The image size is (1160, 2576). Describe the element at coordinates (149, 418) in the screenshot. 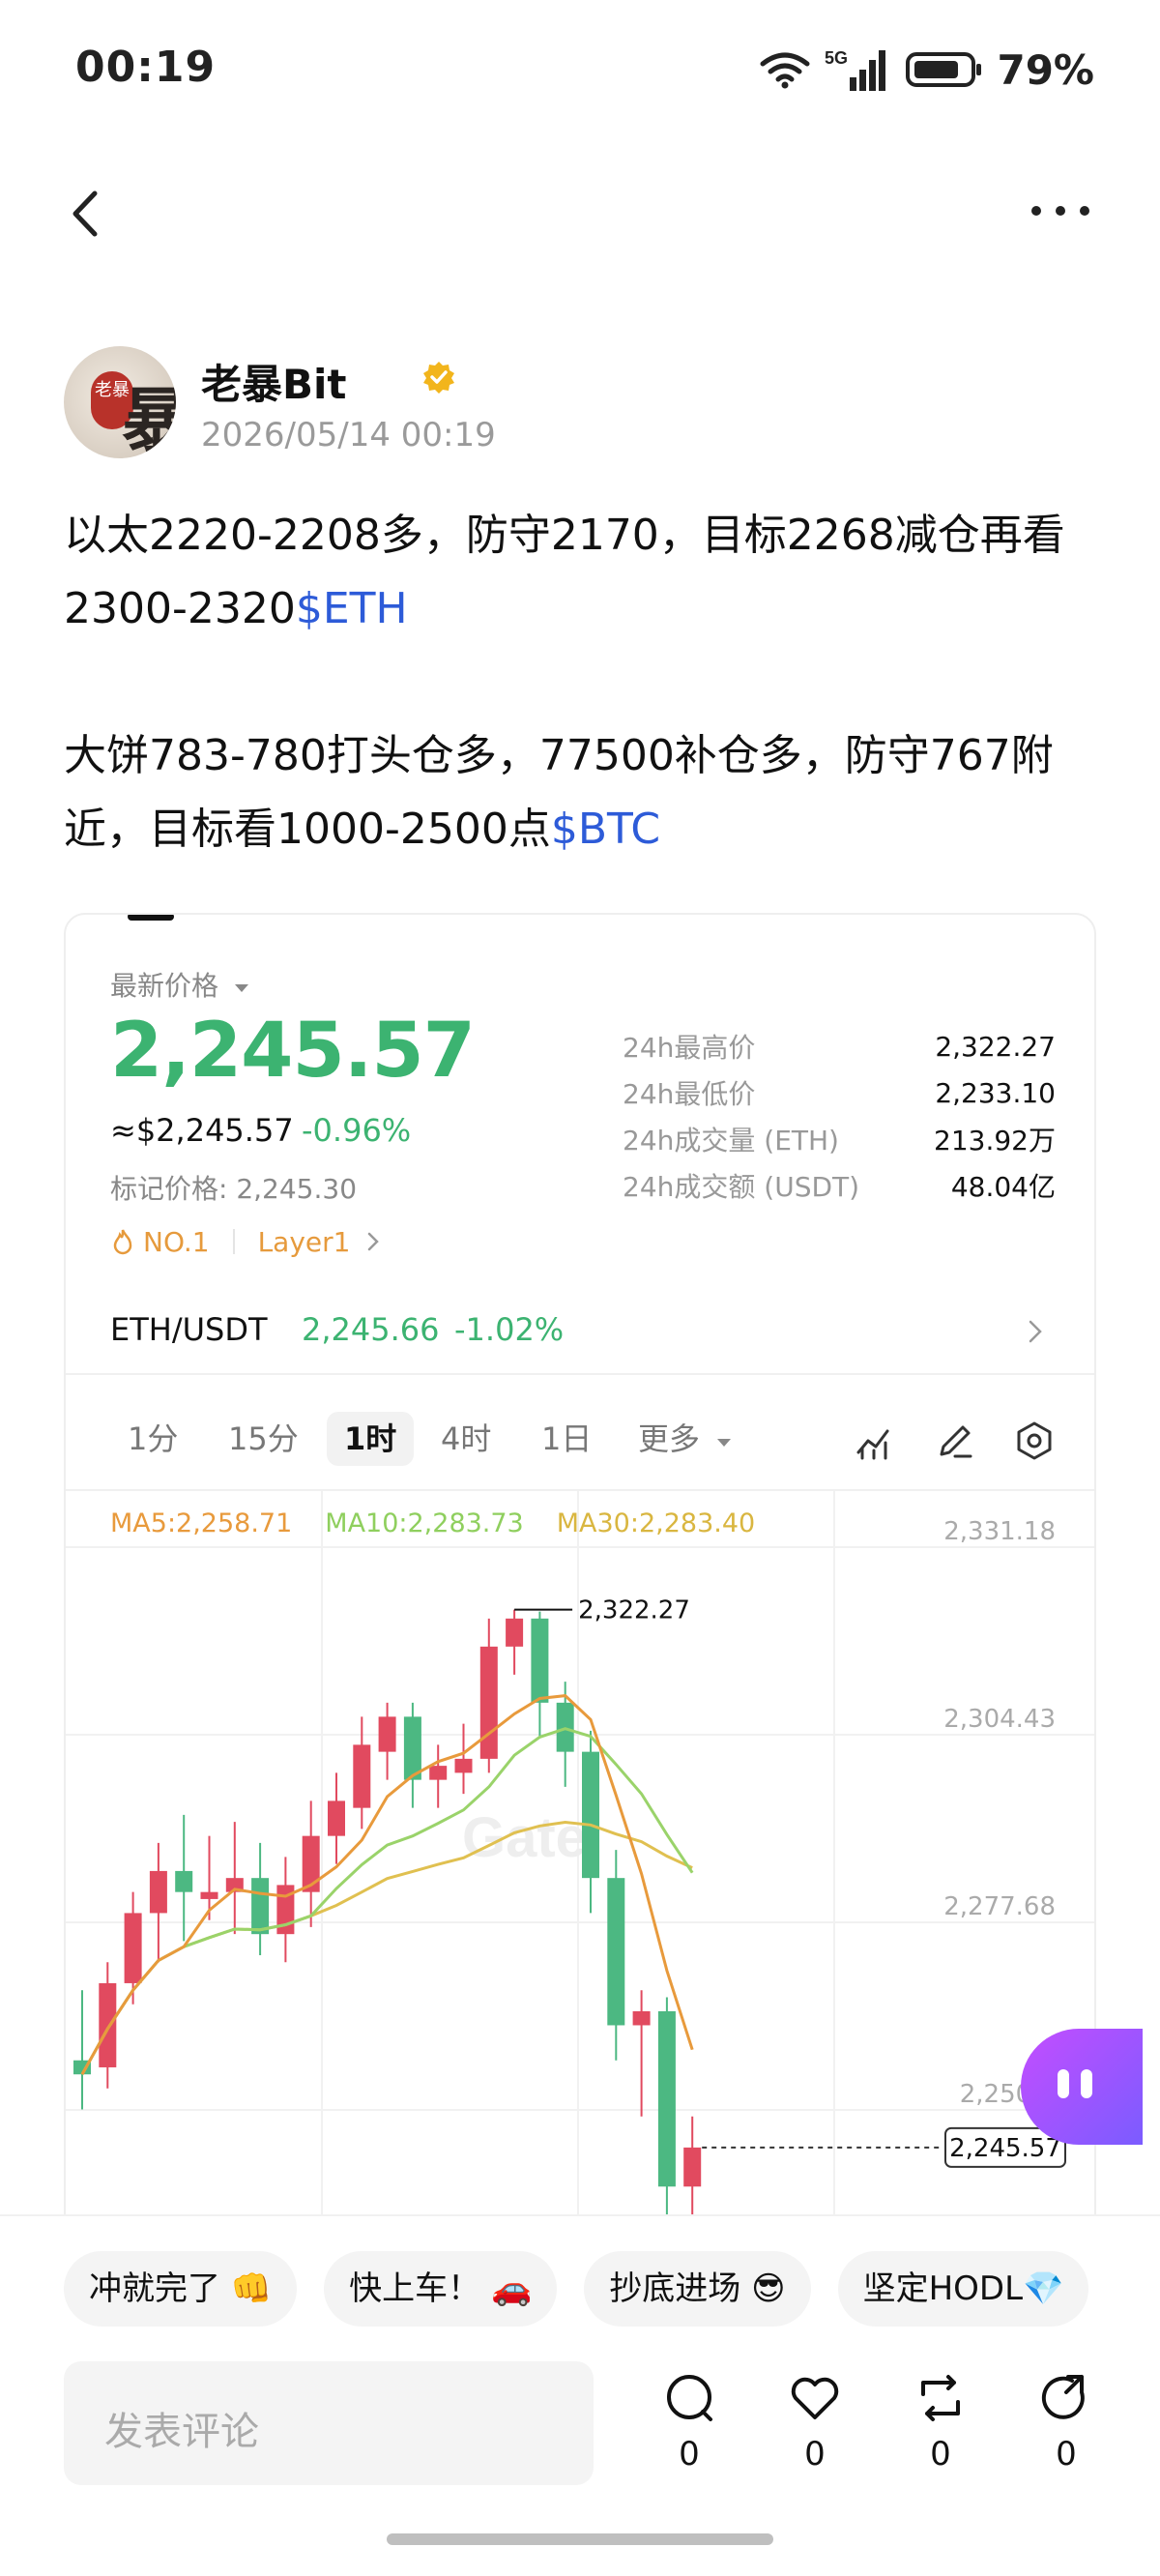

I see `avatar-ink-glyph: 暴` at that location.